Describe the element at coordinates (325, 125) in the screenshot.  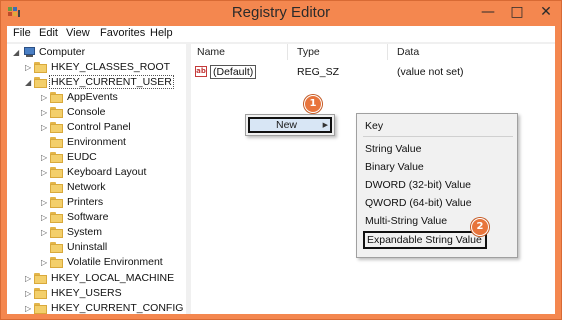
I see `submenu-arrow-icon: ▶` at that location.